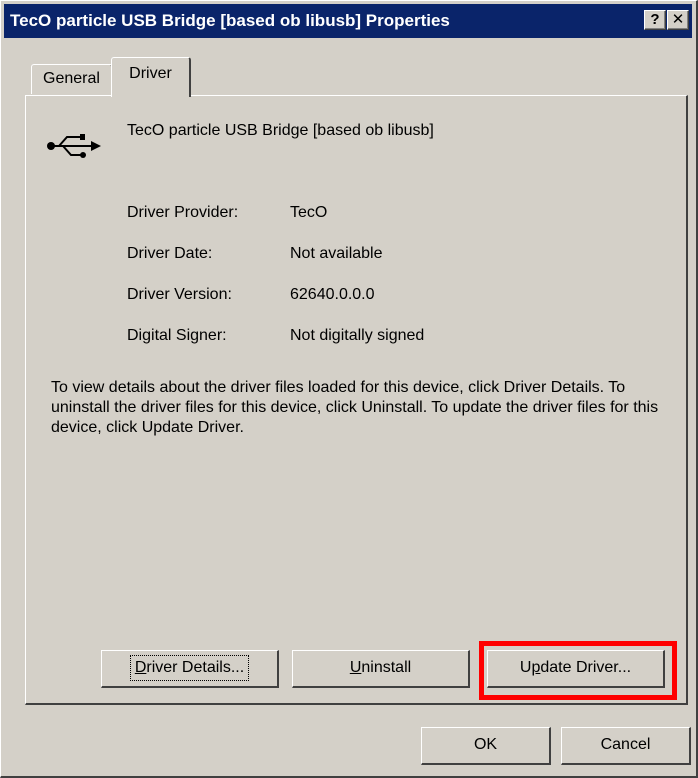 This screenshot has width=698, height=778. What do you see at coordinates (170, 253) in the screenshot?
I see `driver-date-label: Driver Date:` at bounding box center [170, 253].